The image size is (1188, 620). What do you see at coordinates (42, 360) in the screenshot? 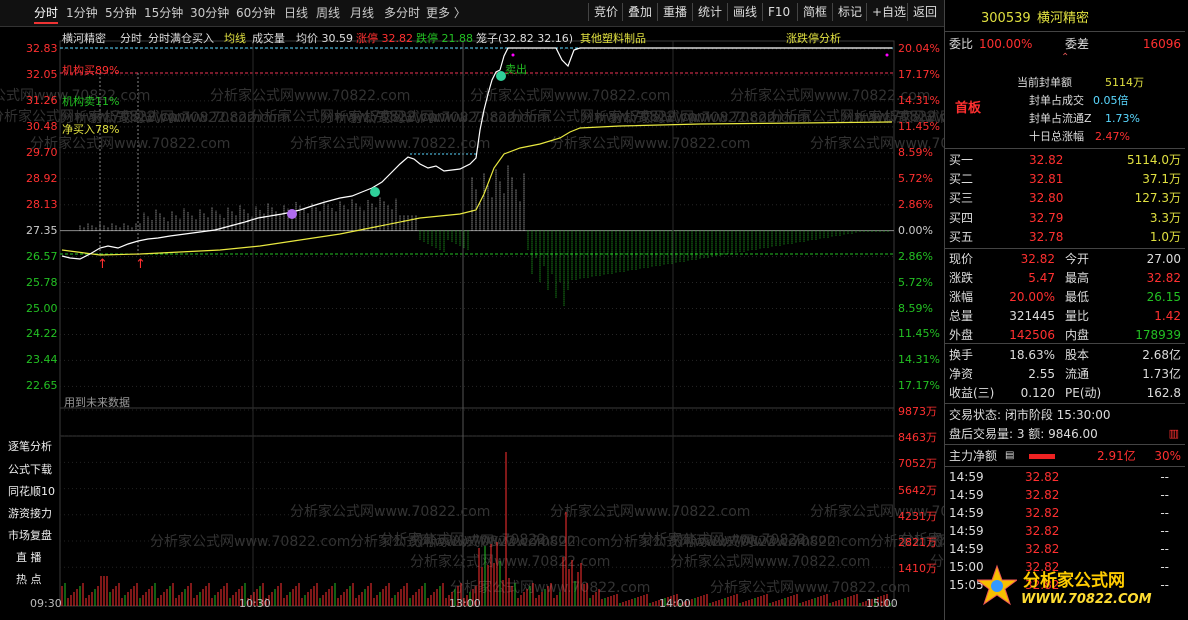
I see `price-tick-label: 23.44` at bounding box center [42, 360].